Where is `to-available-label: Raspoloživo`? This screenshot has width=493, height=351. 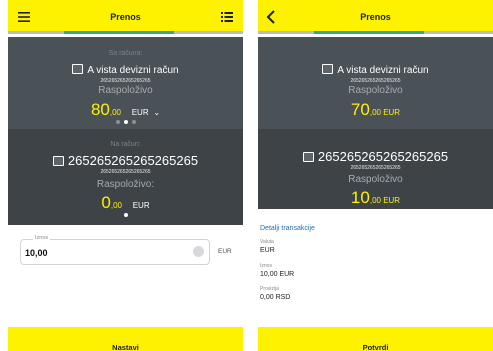
to-available-label: Raspoloživo is located at coordinates (375, 179).